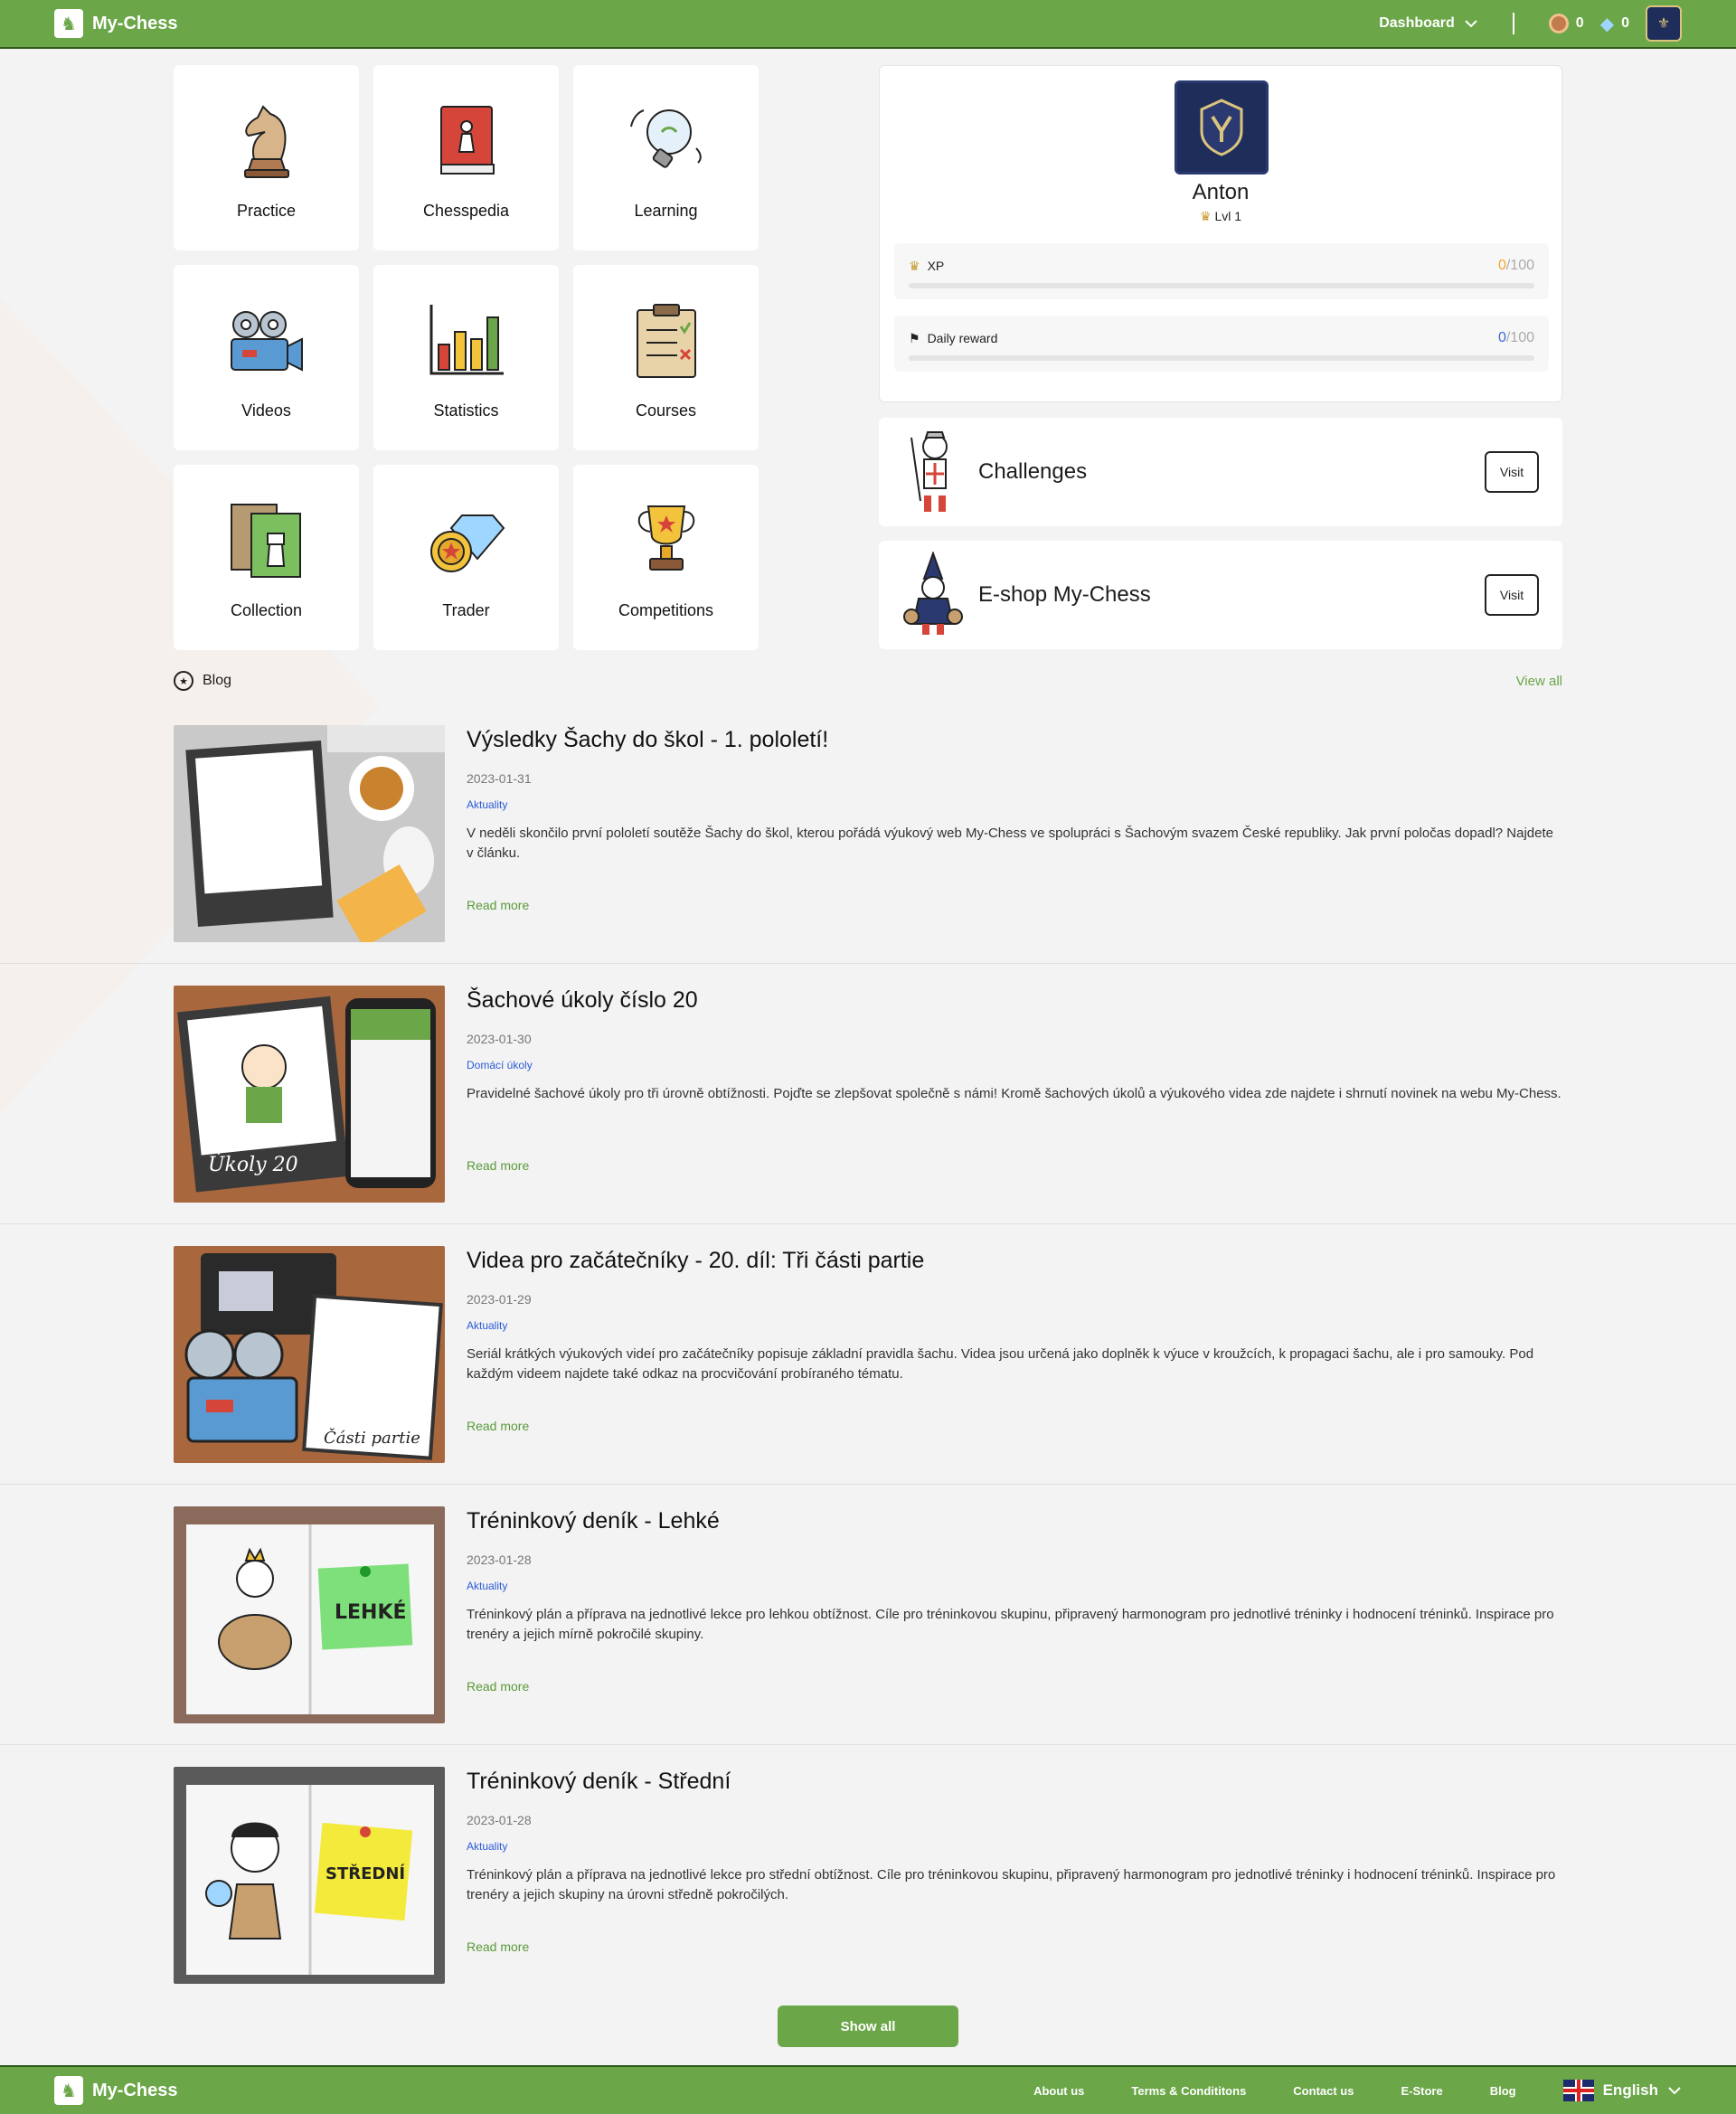  What do you see at coordinates (366, 1873) in the screenshot?
I see `thumb-caption: STŘEDNÍ` at bounding box center [366, 1873].